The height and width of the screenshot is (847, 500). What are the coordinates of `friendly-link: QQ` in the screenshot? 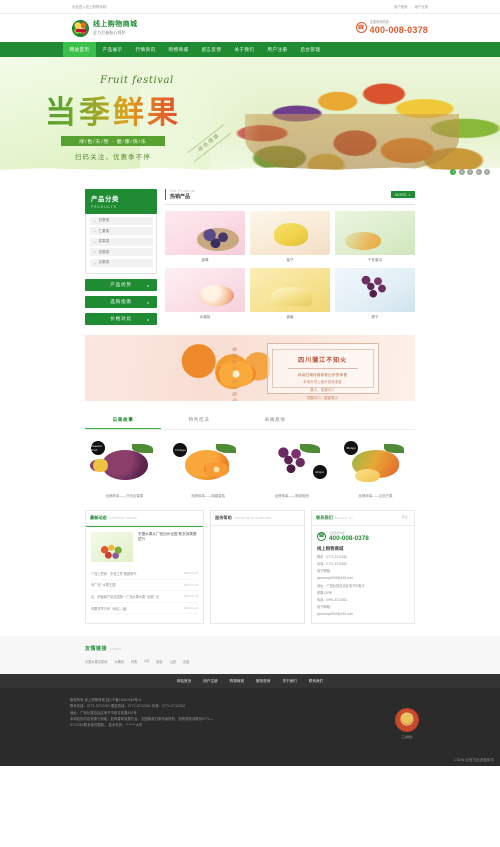 It's located at (146, 661).